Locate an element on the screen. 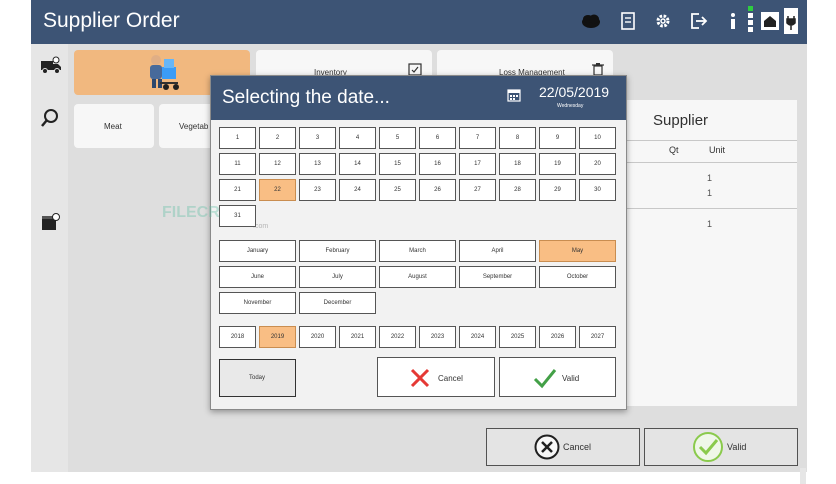 The image size is (836, 484). day-cell: 21 is located at coordinates (237, 190).